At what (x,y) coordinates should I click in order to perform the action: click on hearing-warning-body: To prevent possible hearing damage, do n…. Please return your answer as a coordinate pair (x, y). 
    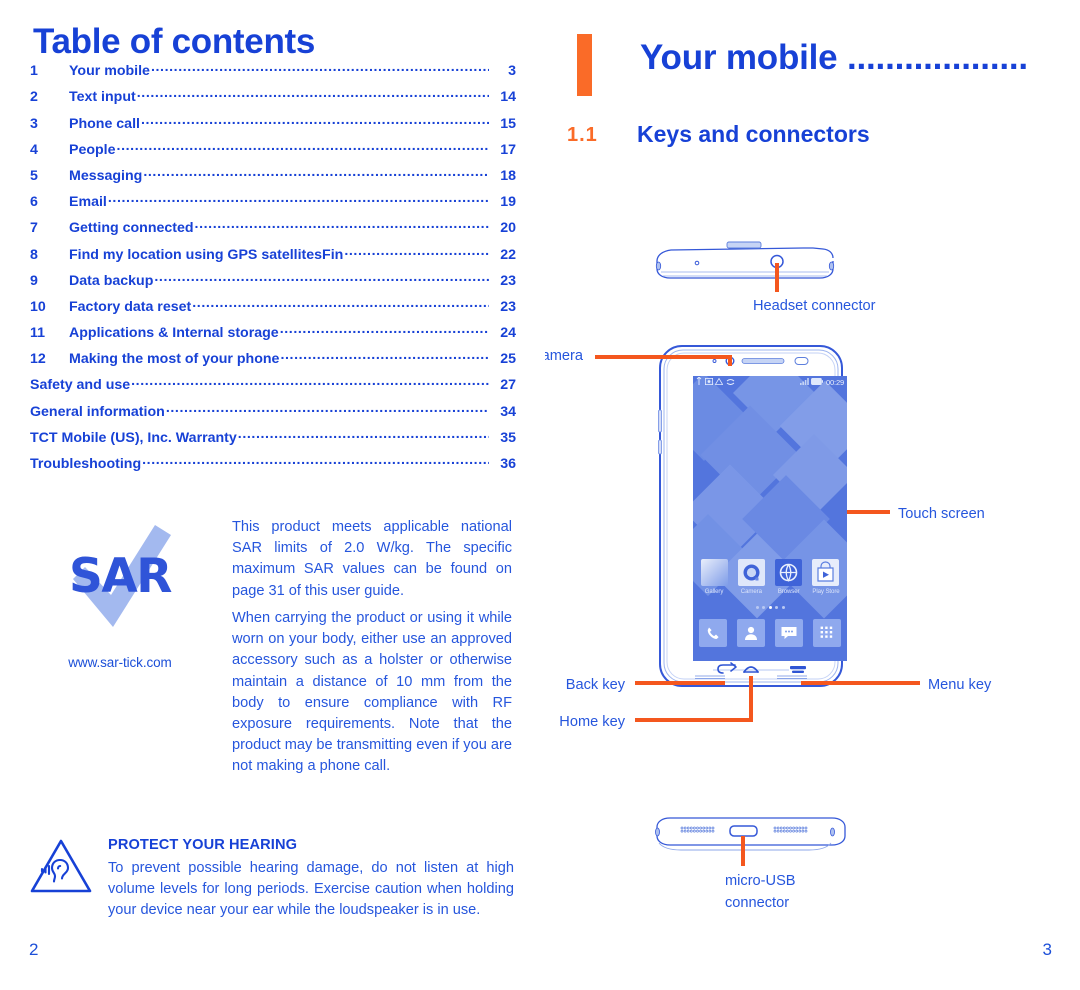
    Looking at the image, I should click on (311, 889).